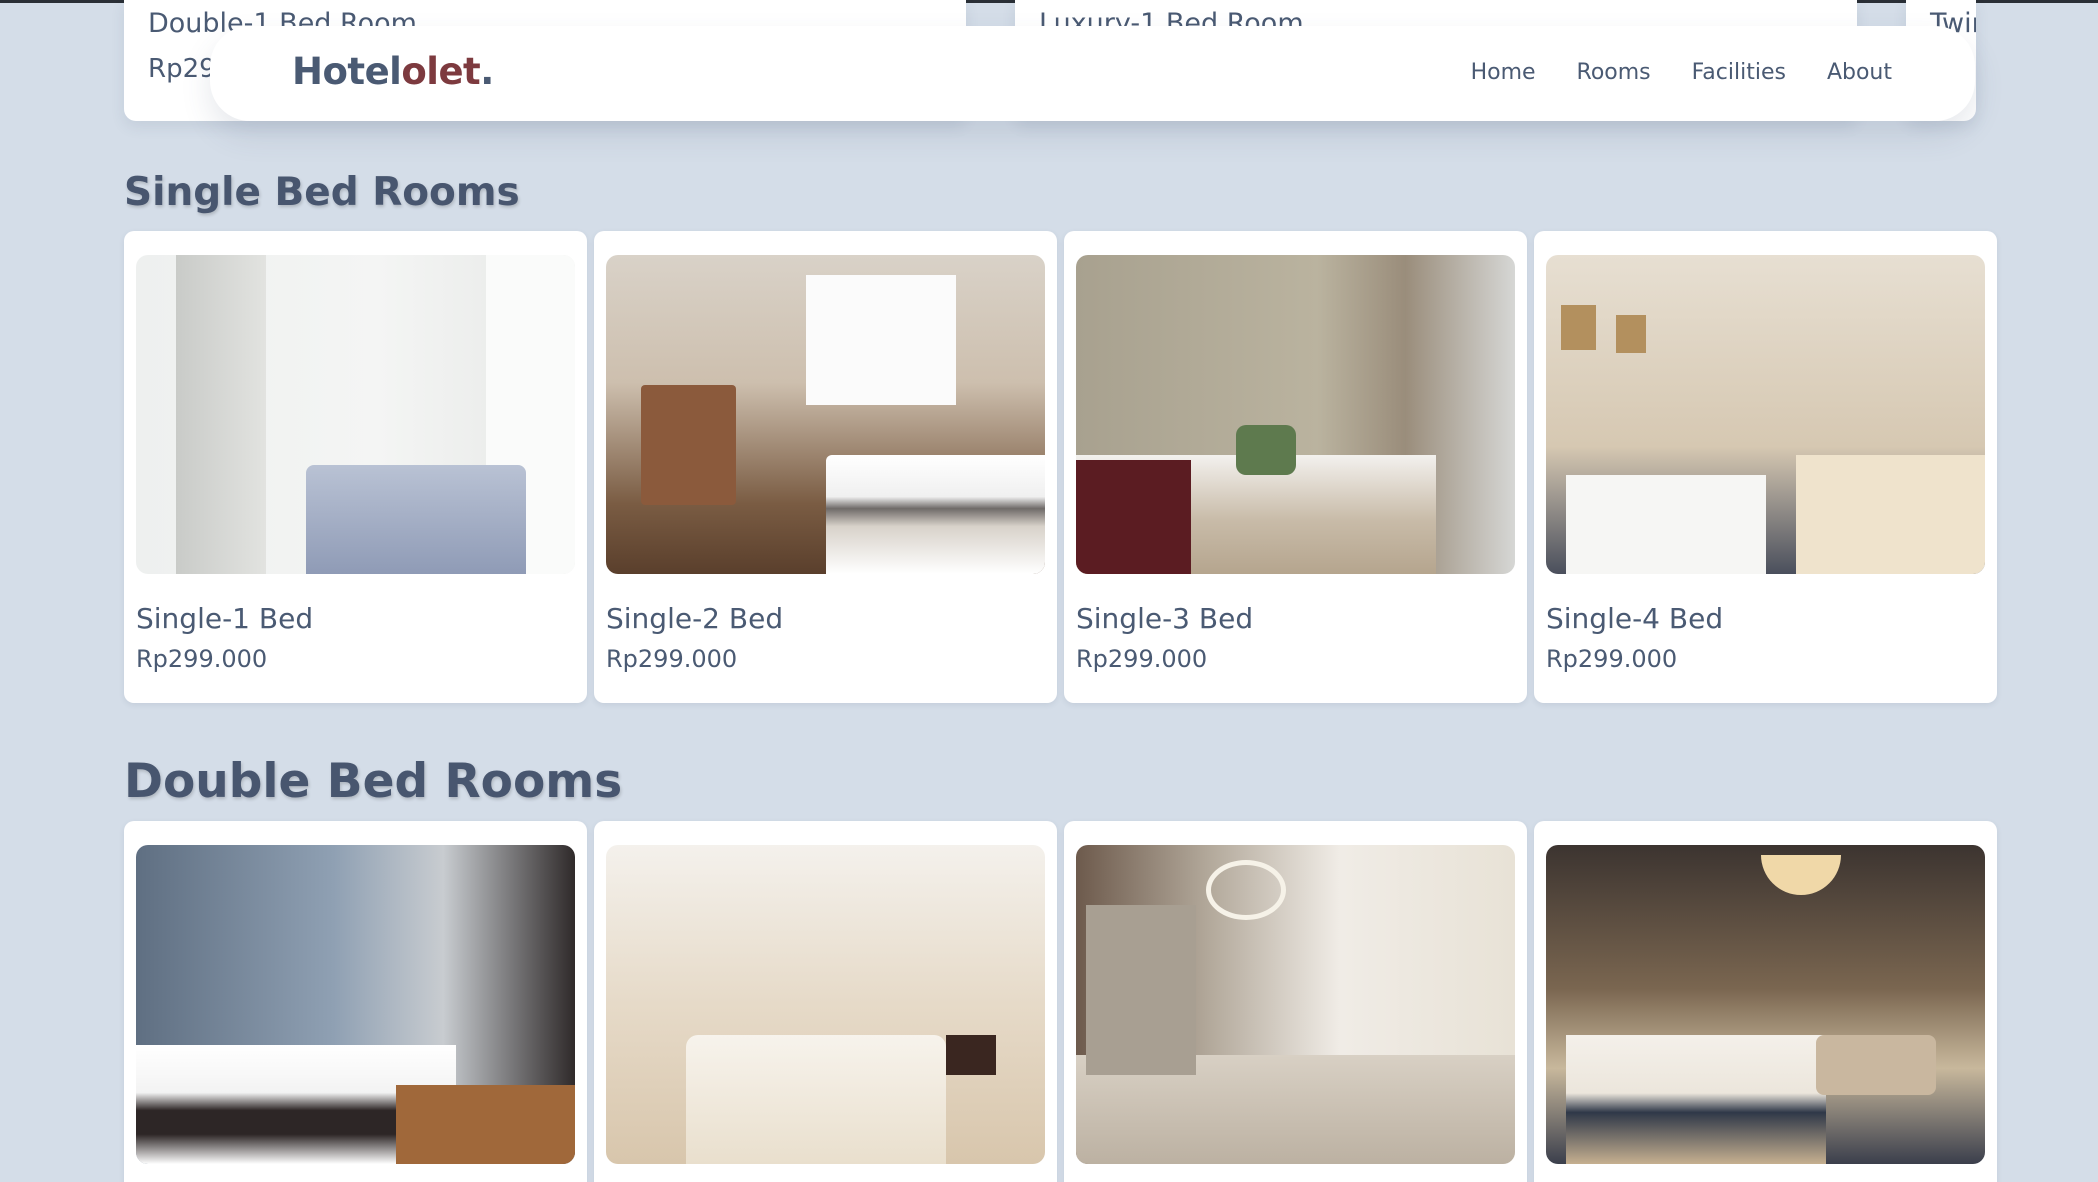  What do you see at coordinates (1859, 72) in the screenshot?
I see `nav-link-about: About` at bounding box center [1859, 72].